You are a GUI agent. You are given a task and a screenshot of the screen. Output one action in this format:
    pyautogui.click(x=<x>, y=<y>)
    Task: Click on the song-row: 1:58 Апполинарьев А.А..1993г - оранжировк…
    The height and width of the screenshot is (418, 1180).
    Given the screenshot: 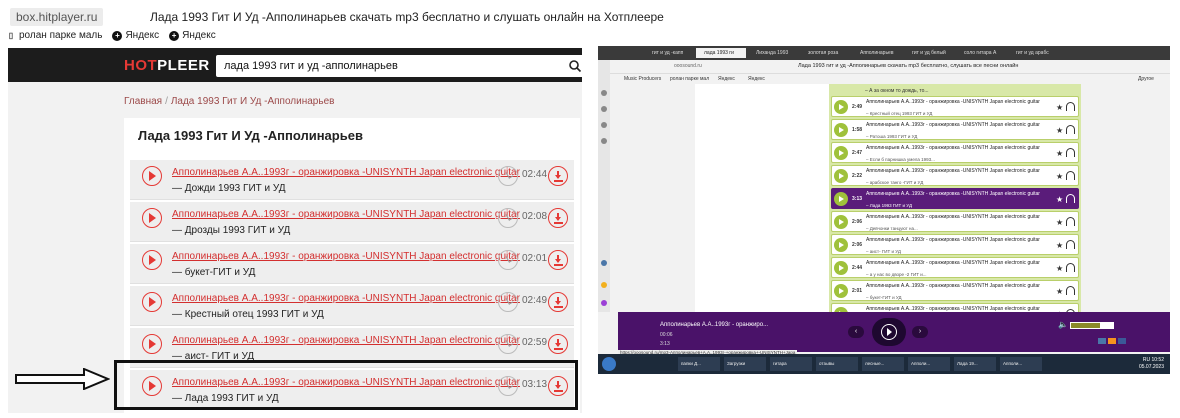 What is the action you would take?
    pyautogui.click(x=955, y=129)
    